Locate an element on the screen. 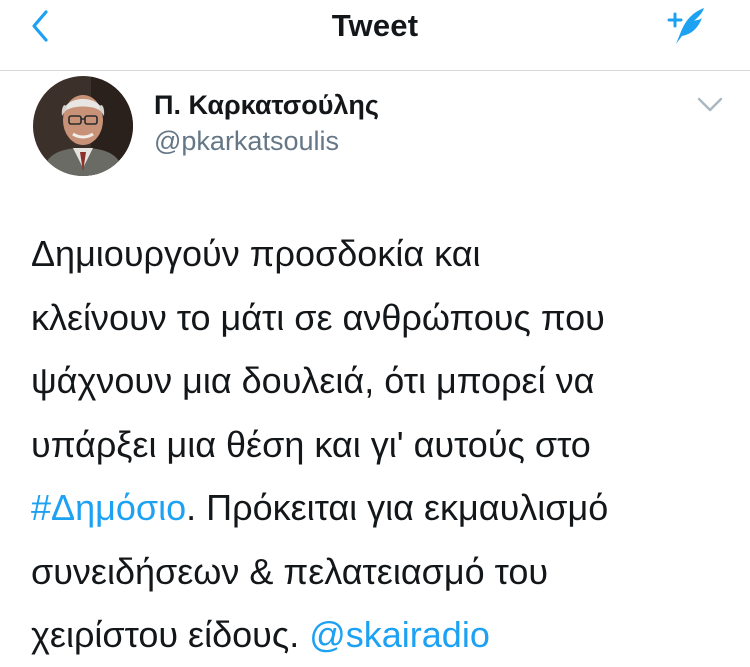  tweet-options-button is located at coordinates (710, 105).